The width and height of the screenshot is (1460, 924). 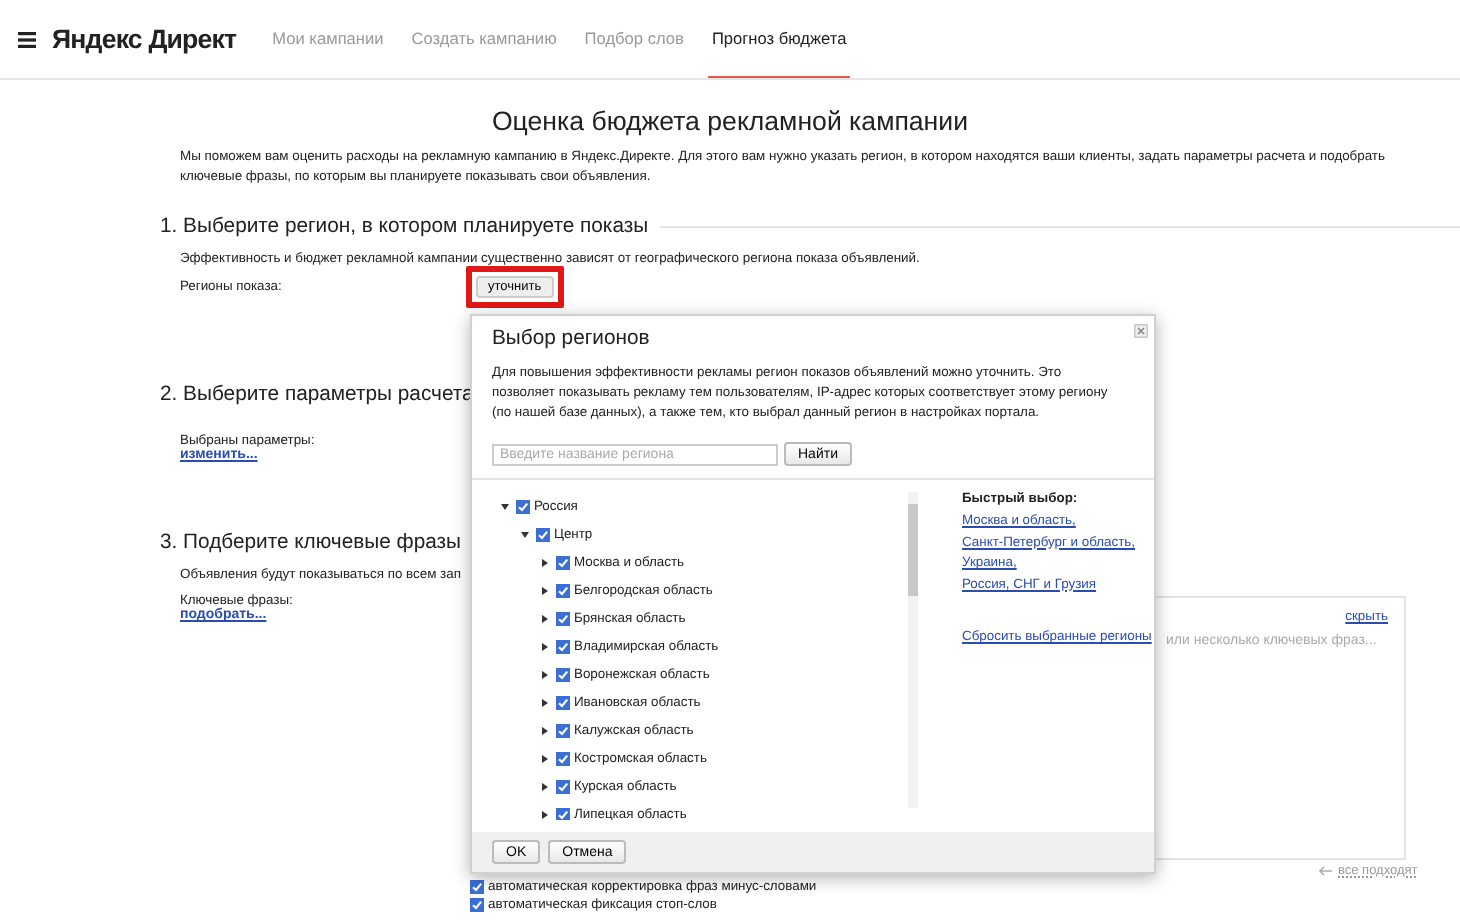 What do you see at coordinates (913, 650) in the screenshot?
I see `scrollbar` at bounding box center [913, 650].